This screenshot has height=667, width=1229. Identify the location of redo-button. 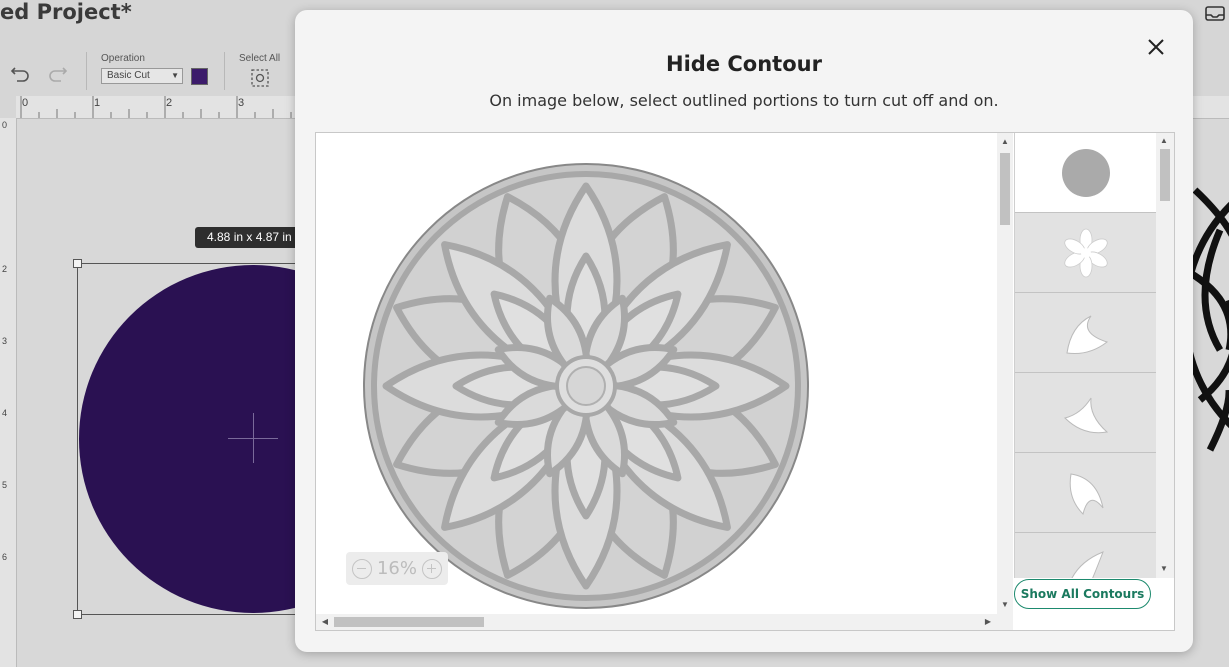
(58, 72).